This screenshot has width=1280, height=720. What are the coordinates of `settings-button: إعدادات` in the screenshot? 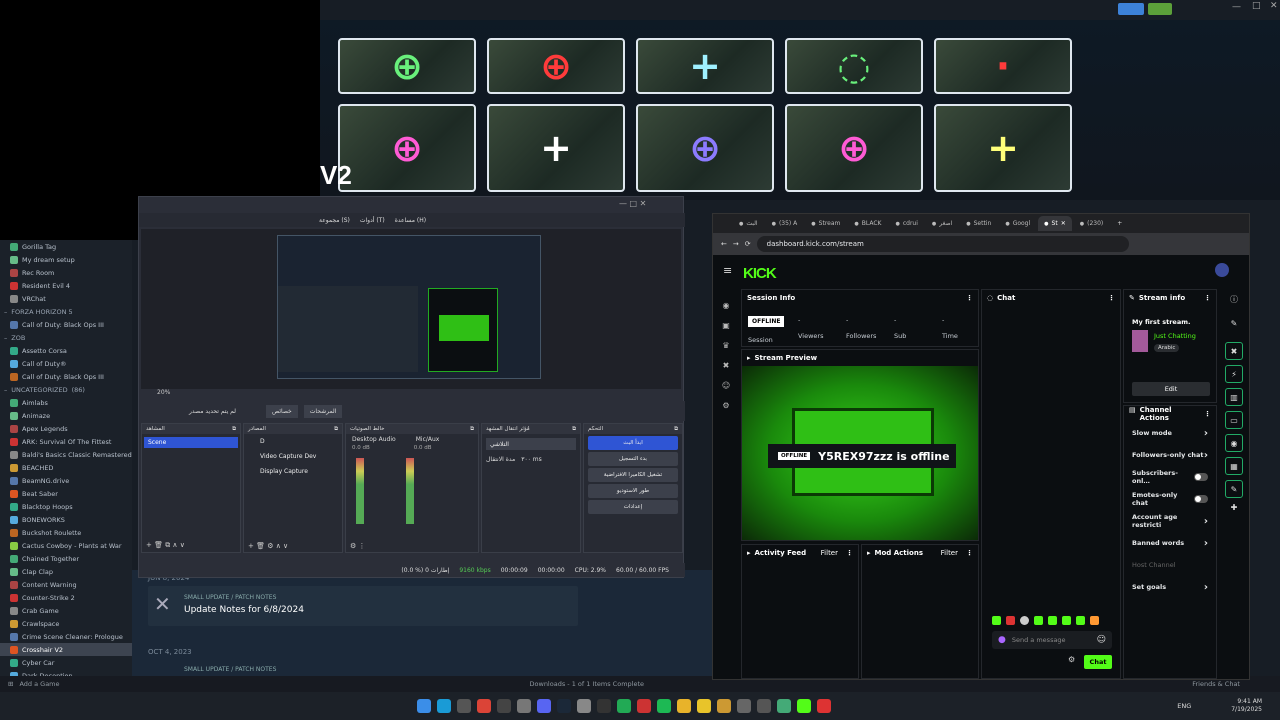 It's located at (633, 507).